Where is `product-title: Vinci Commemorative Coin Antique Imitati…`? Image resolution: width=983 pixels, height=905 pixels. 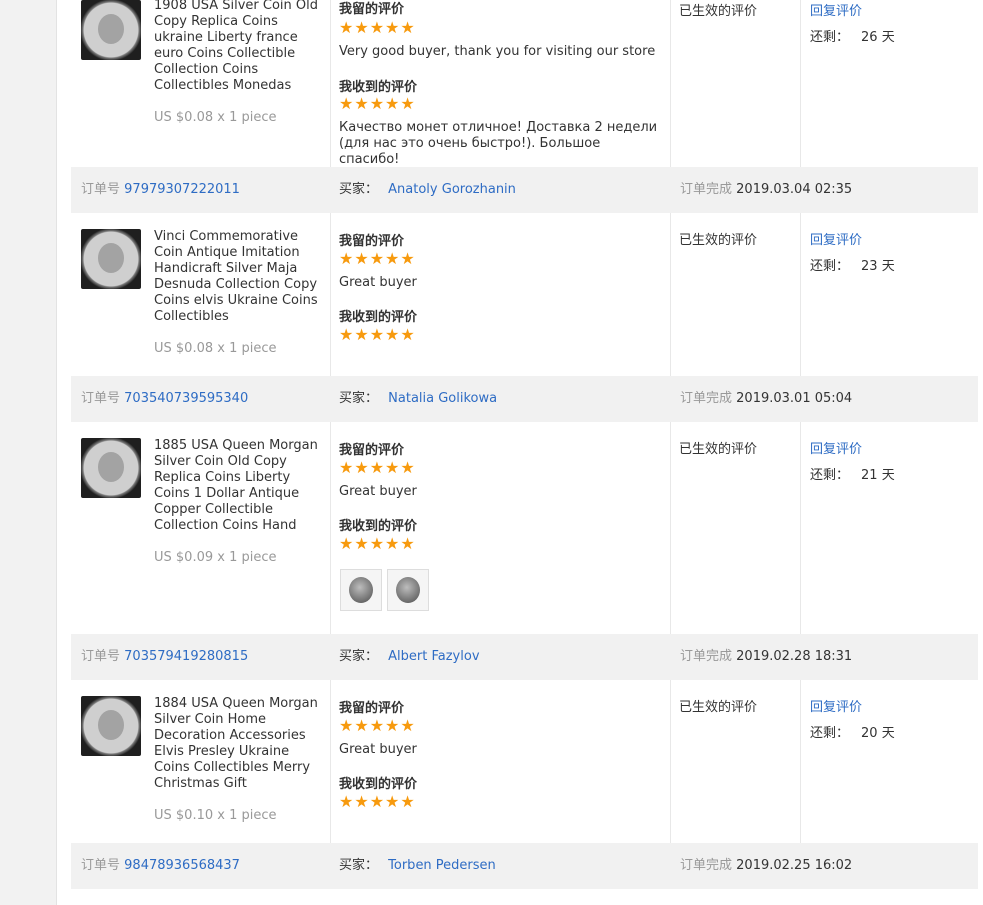 product-title: Vinci Commemorative Coin Antique Imitati… is located at coordinates (239, 277).